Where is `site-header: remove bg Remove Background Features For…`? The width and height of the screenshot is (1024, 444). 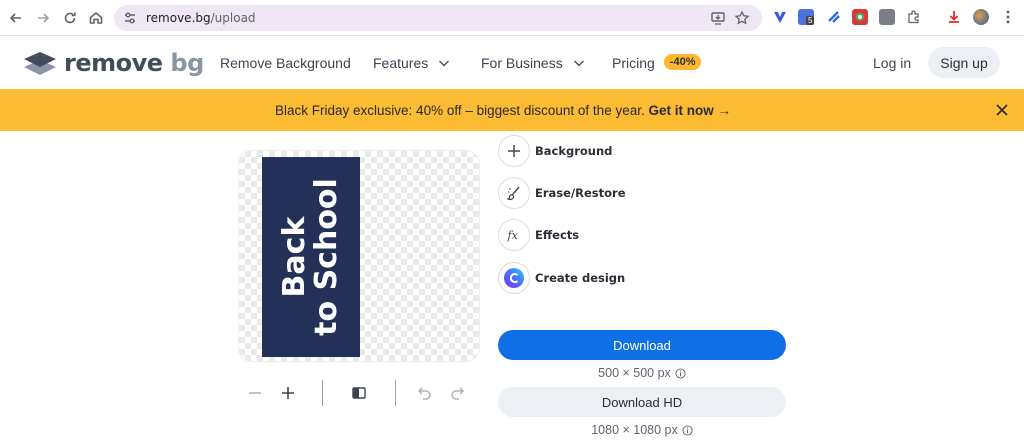 site-header: remove bg Remove Background Features For… is located at coordinates (512, 63).